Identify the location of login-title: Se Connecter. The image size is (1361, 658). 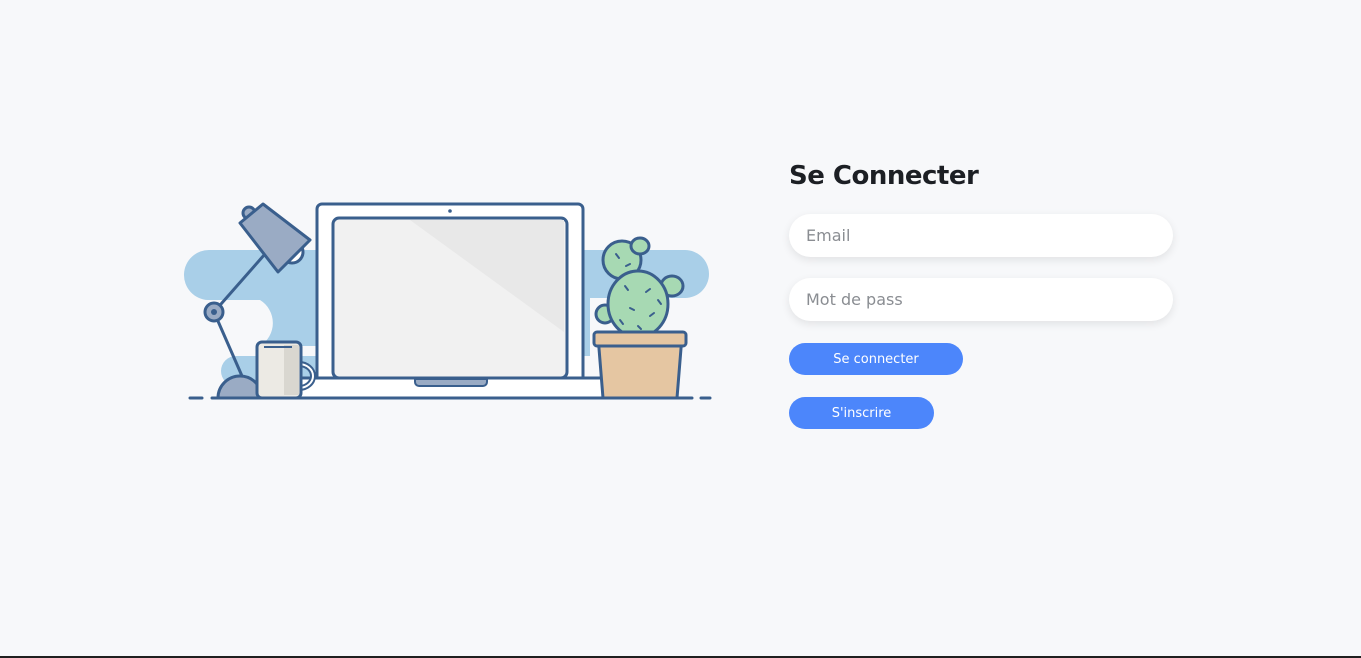
(884, 176).